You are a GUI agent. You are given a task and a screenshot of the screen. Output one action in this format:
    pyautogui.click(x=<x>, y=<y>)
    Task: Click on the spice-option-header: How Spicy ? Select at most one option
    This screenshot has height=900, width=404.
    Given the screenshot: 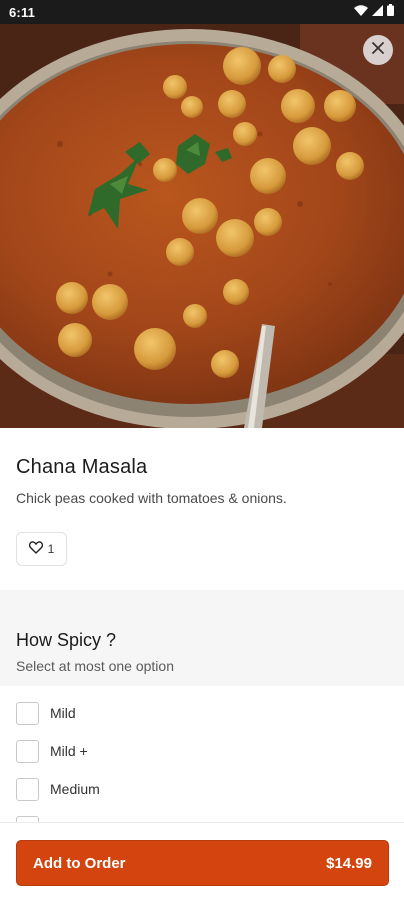 What is the action you would take?
    pyautogui.click(x=202, y=638)
    